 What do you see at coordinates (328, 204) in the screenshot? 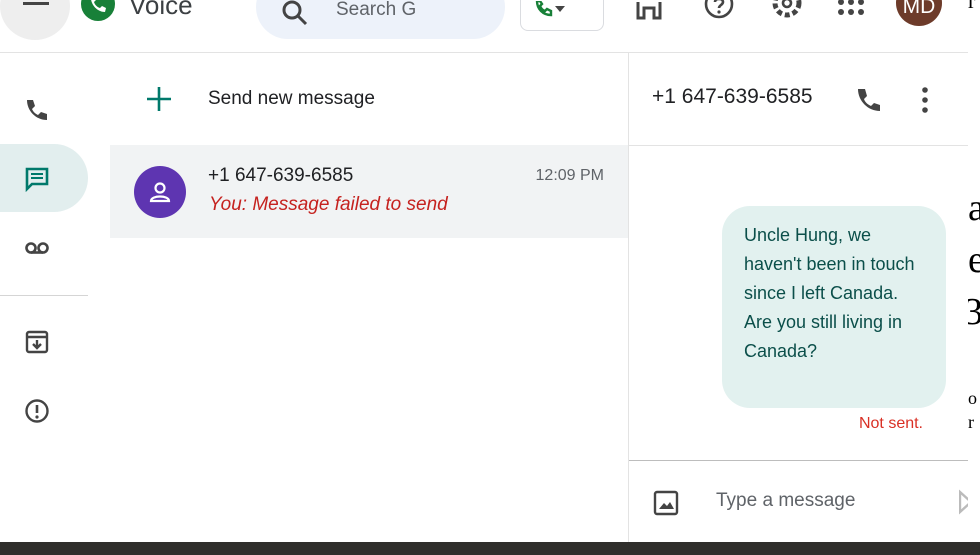
I see `conversation-snippet: You: Message failed to send` at bounding box center [328, 204].